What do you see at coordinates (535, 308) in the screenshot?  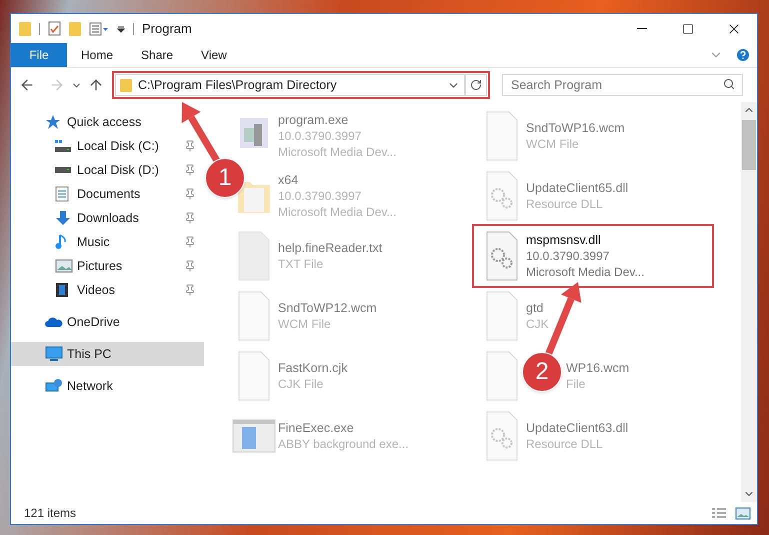 I see `file-name: gtd` at bounding box center [535, 308].